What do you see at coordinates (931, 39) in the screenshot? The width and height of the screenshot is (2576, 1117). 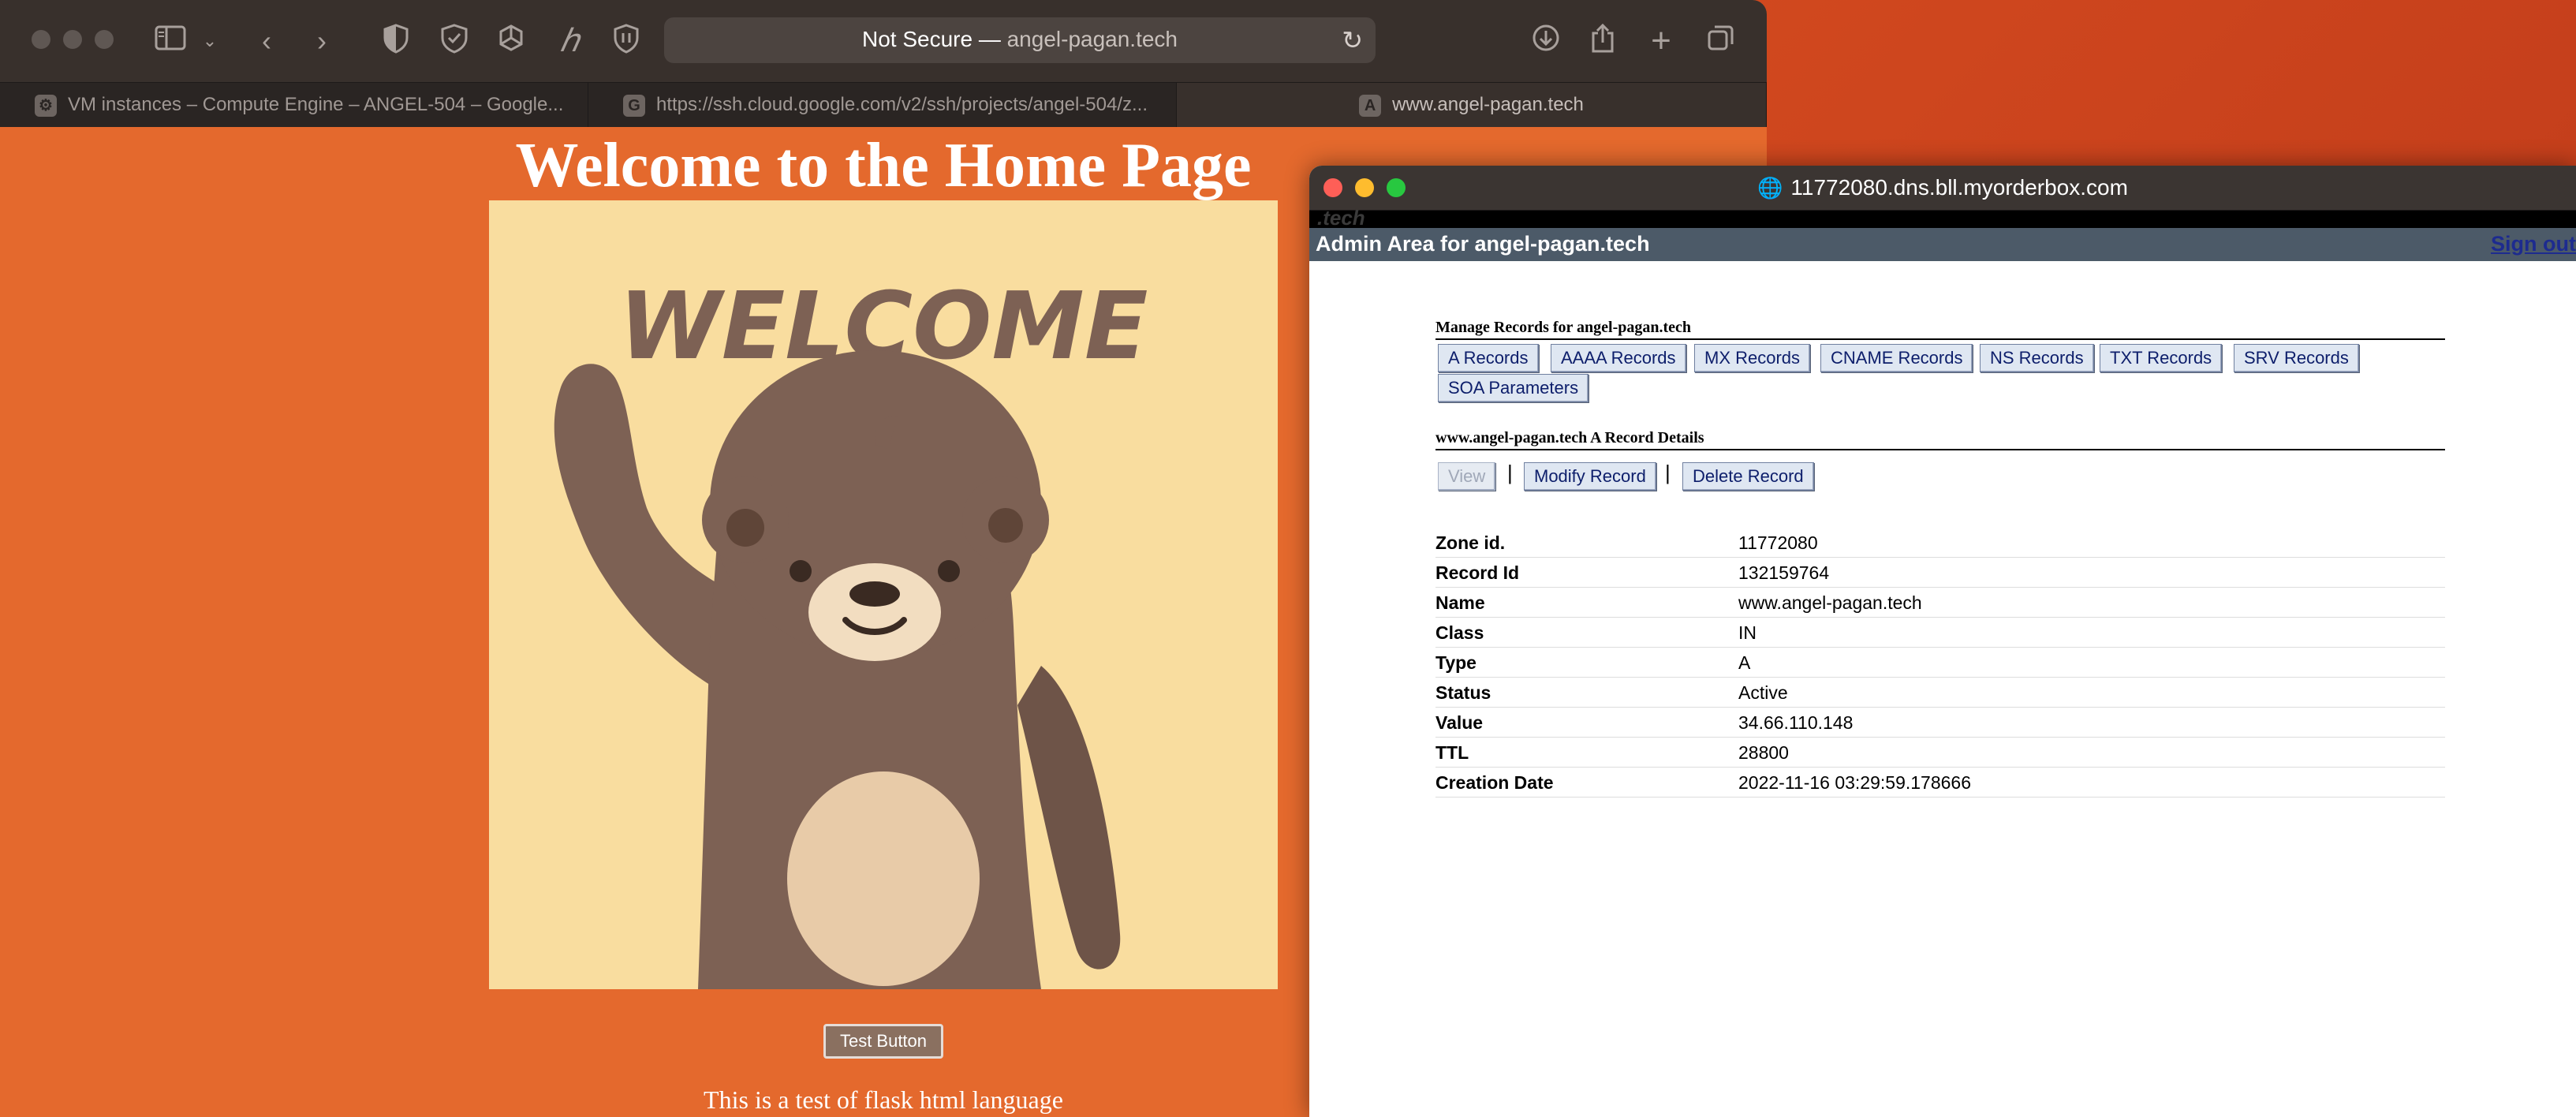 I see `not-secure-label: Not Secure —` at bounding box center [931, 39].